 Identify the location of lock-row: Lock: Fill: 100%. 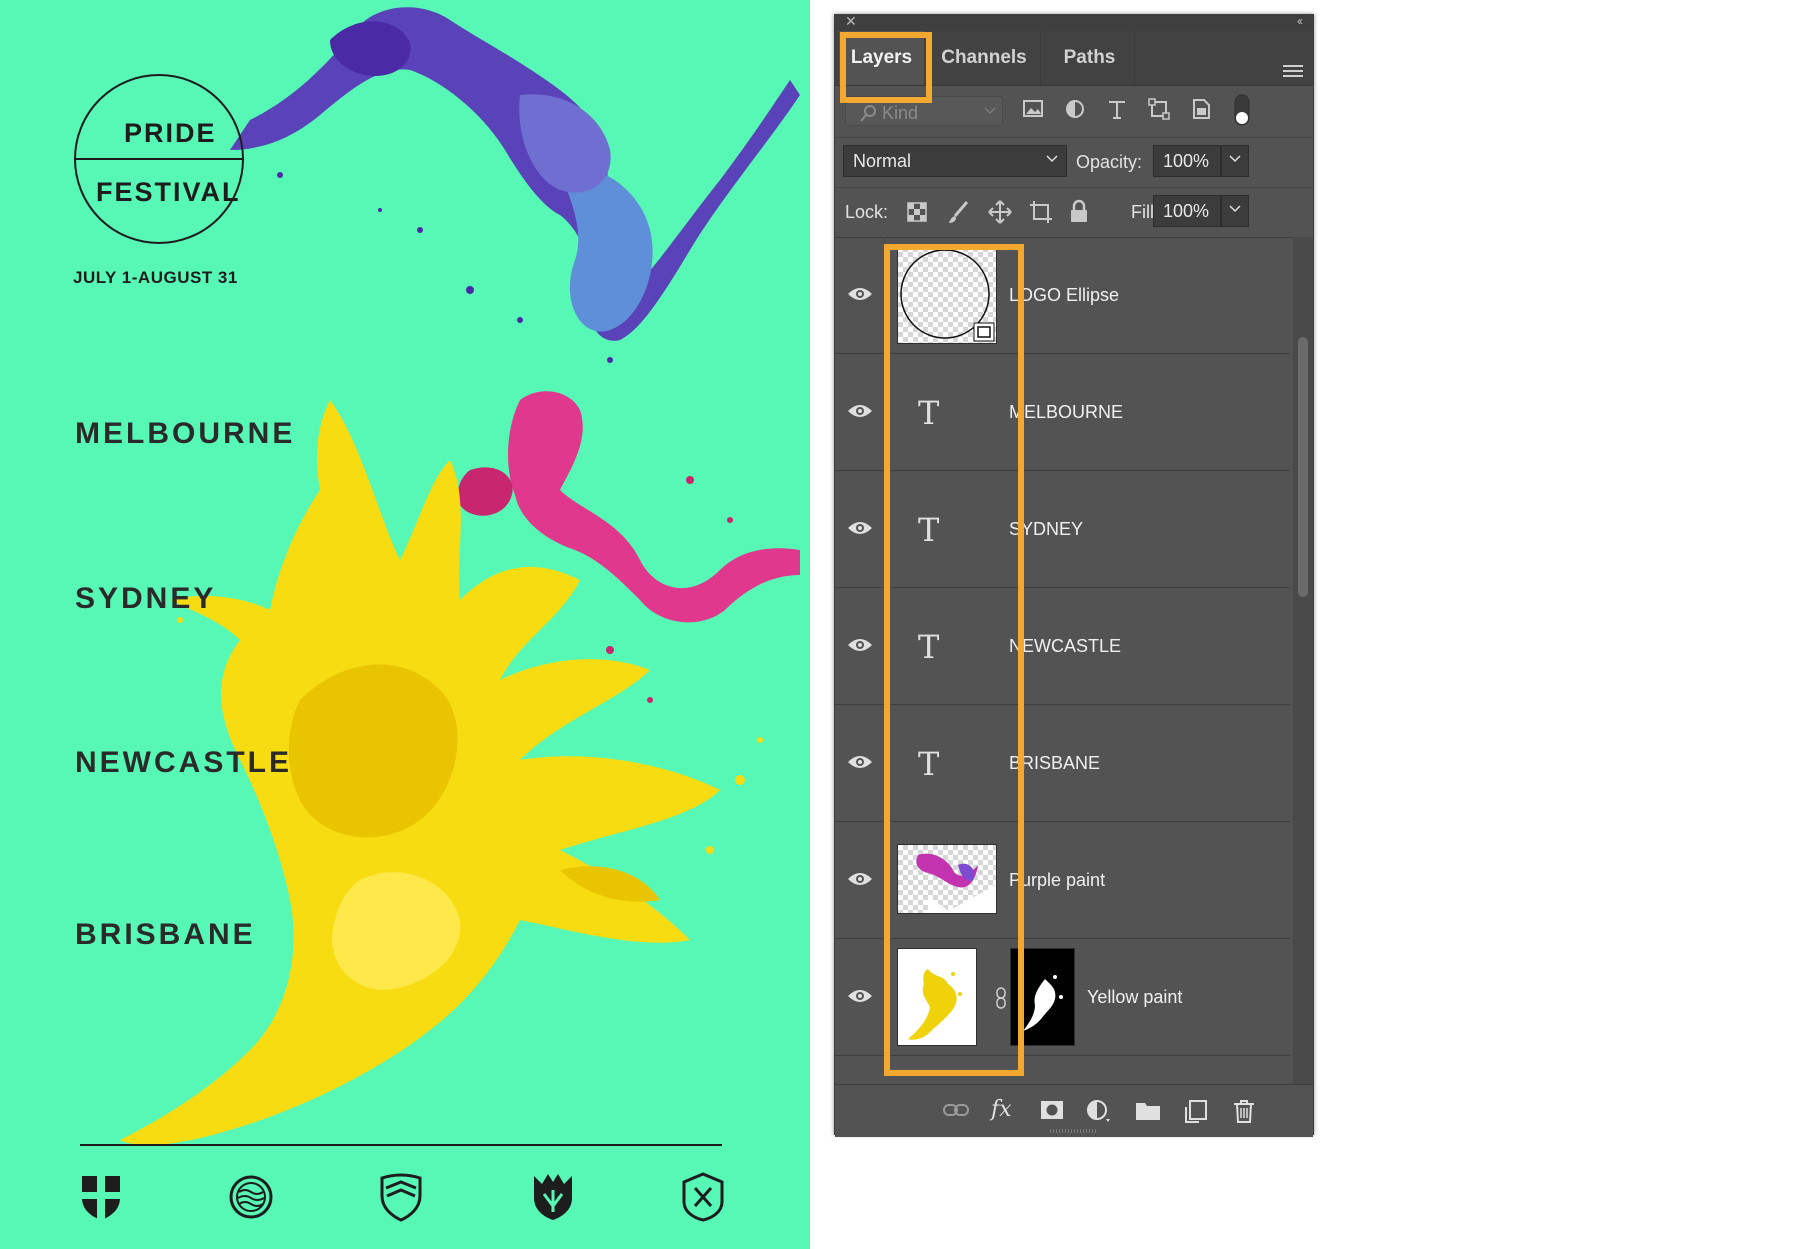
(1074, 212).